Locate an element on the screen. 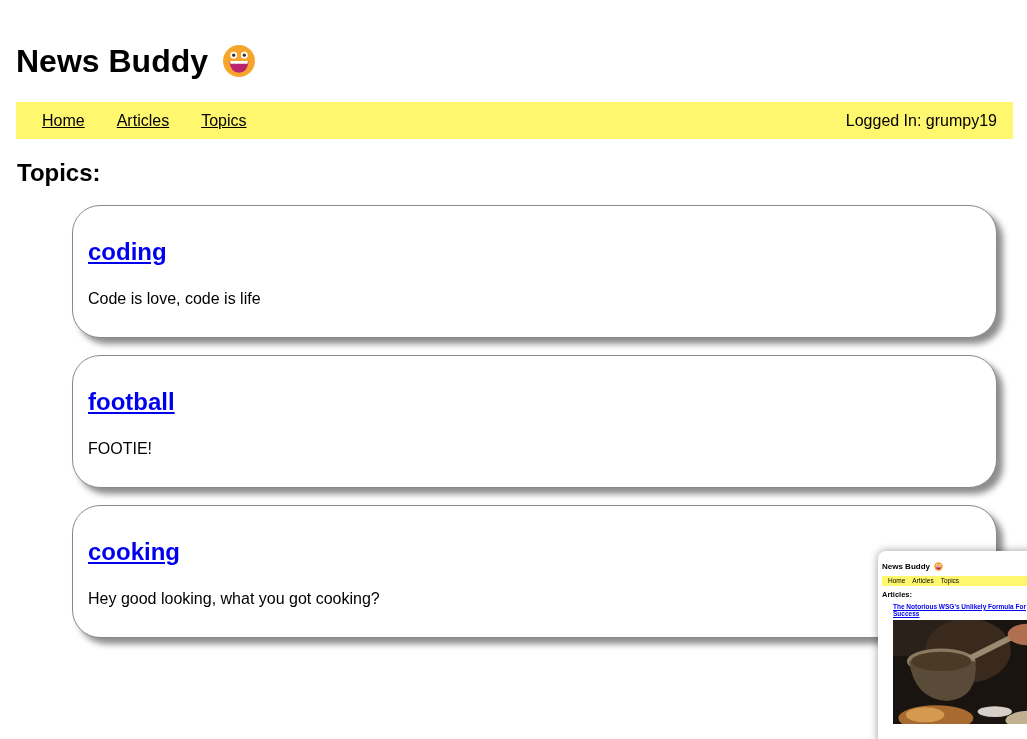  topic-link: football is located at coordinates (131, 401).